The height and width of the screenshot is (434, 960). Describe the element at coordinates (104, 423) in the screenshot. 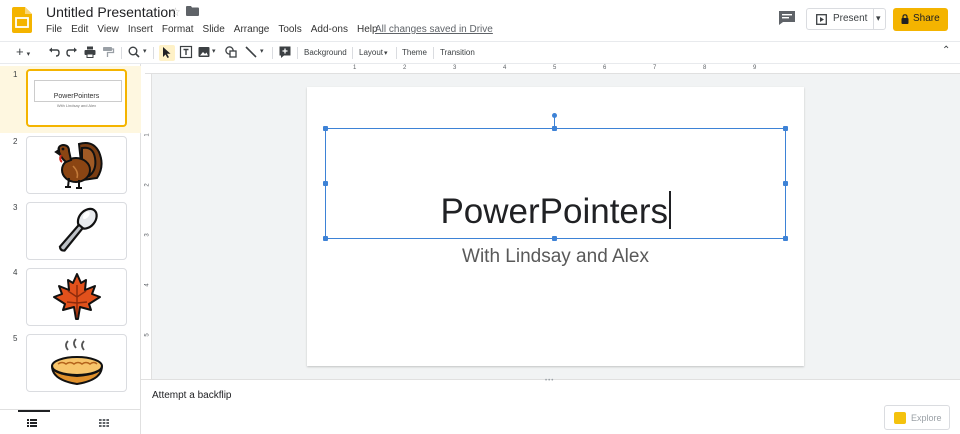

I see `grid-view-icon` at that location.